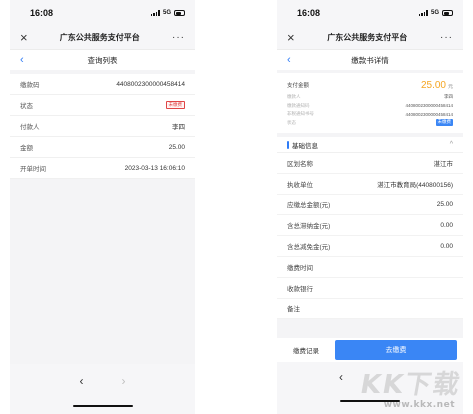 This screenshot has height=414, width=473. What do you see at coordinates (370, 246) in the screenshot?
I see `detail-row-reduction: 含总减免金(元) 0.00` at bounding box center [370, 246].